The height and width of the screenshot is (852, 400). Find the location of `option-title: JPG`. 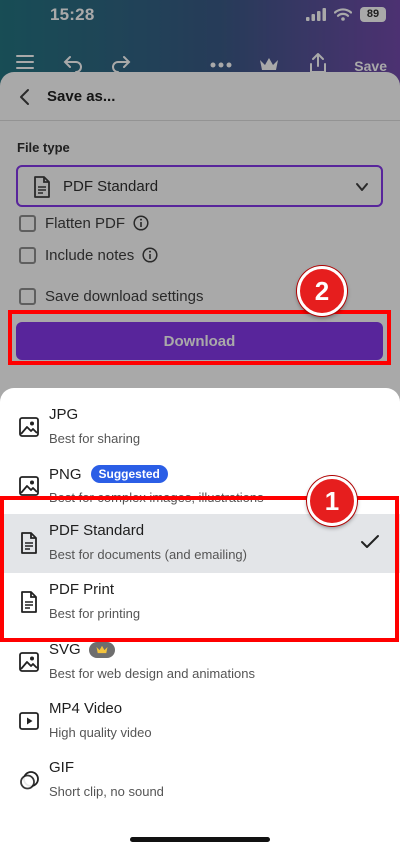

option-title: JPG is located at coordinates (63, 414).